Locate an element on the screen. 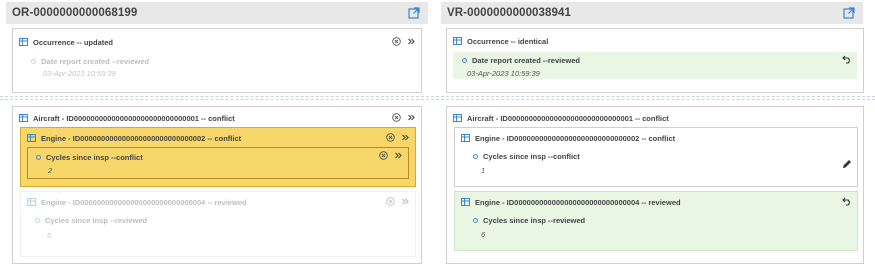 This screenshot has width=875, height=278. left-engine1-field-panel: Cycles since insp --conflict 2 is located at coordinates (218, 163).